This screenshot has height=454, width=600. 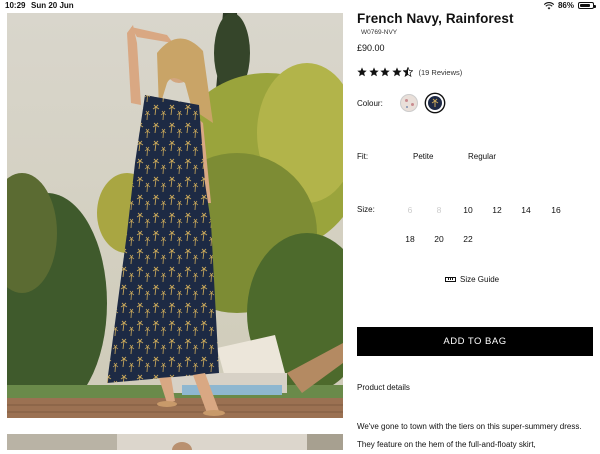 I want to click on size-option-6: 6, so click(x=410, y=210).